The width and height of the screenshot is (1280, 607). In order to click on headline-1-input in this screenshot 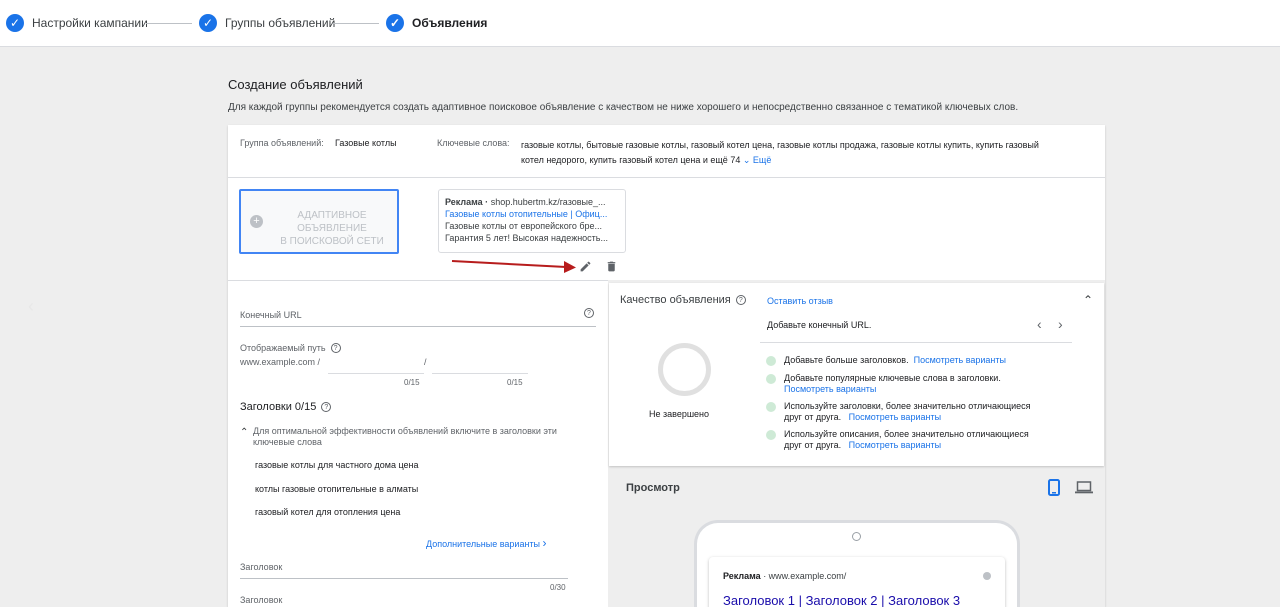, I will do `click(404, 578)`.